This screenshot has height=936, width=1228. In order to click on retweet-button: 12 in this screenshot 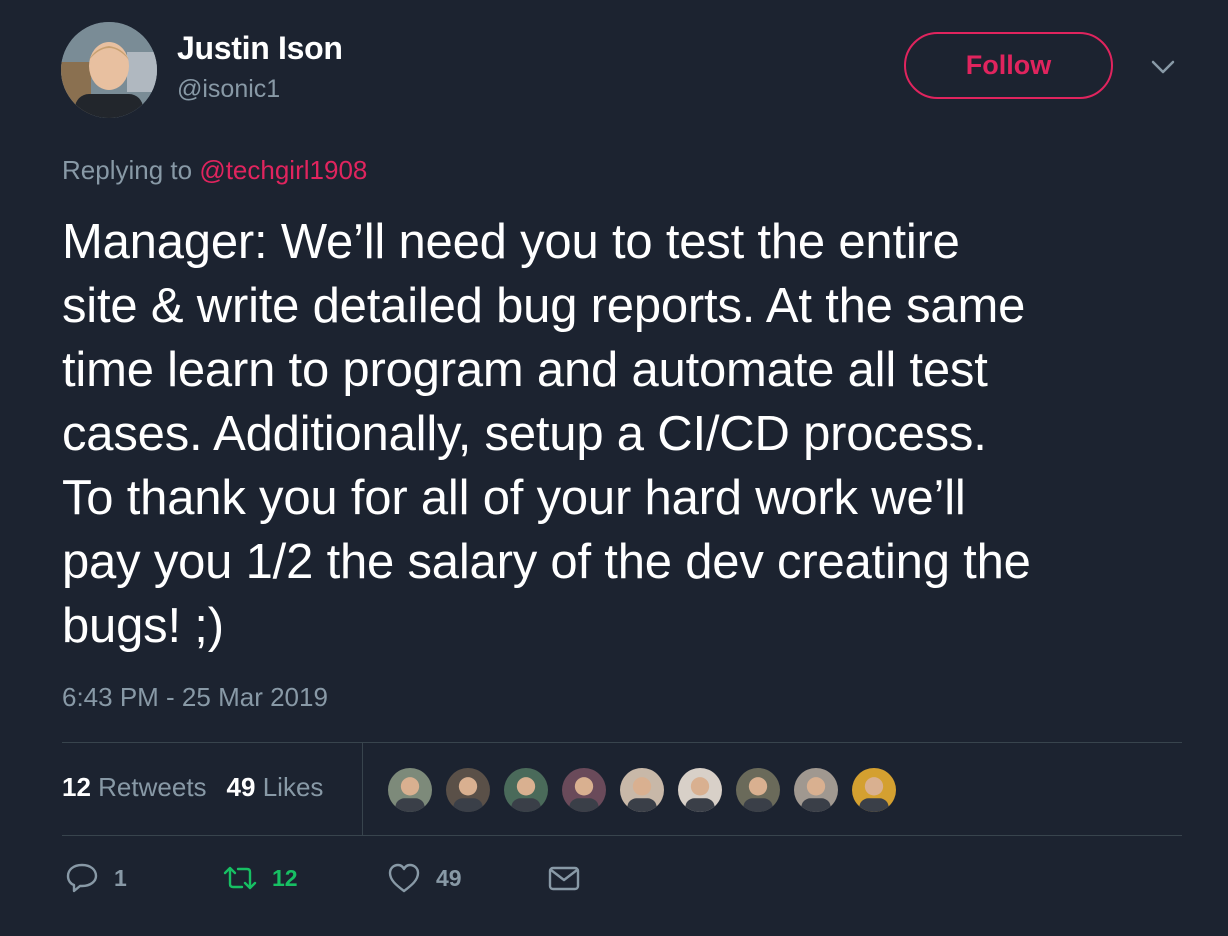, I will do `click(260, 878)`.